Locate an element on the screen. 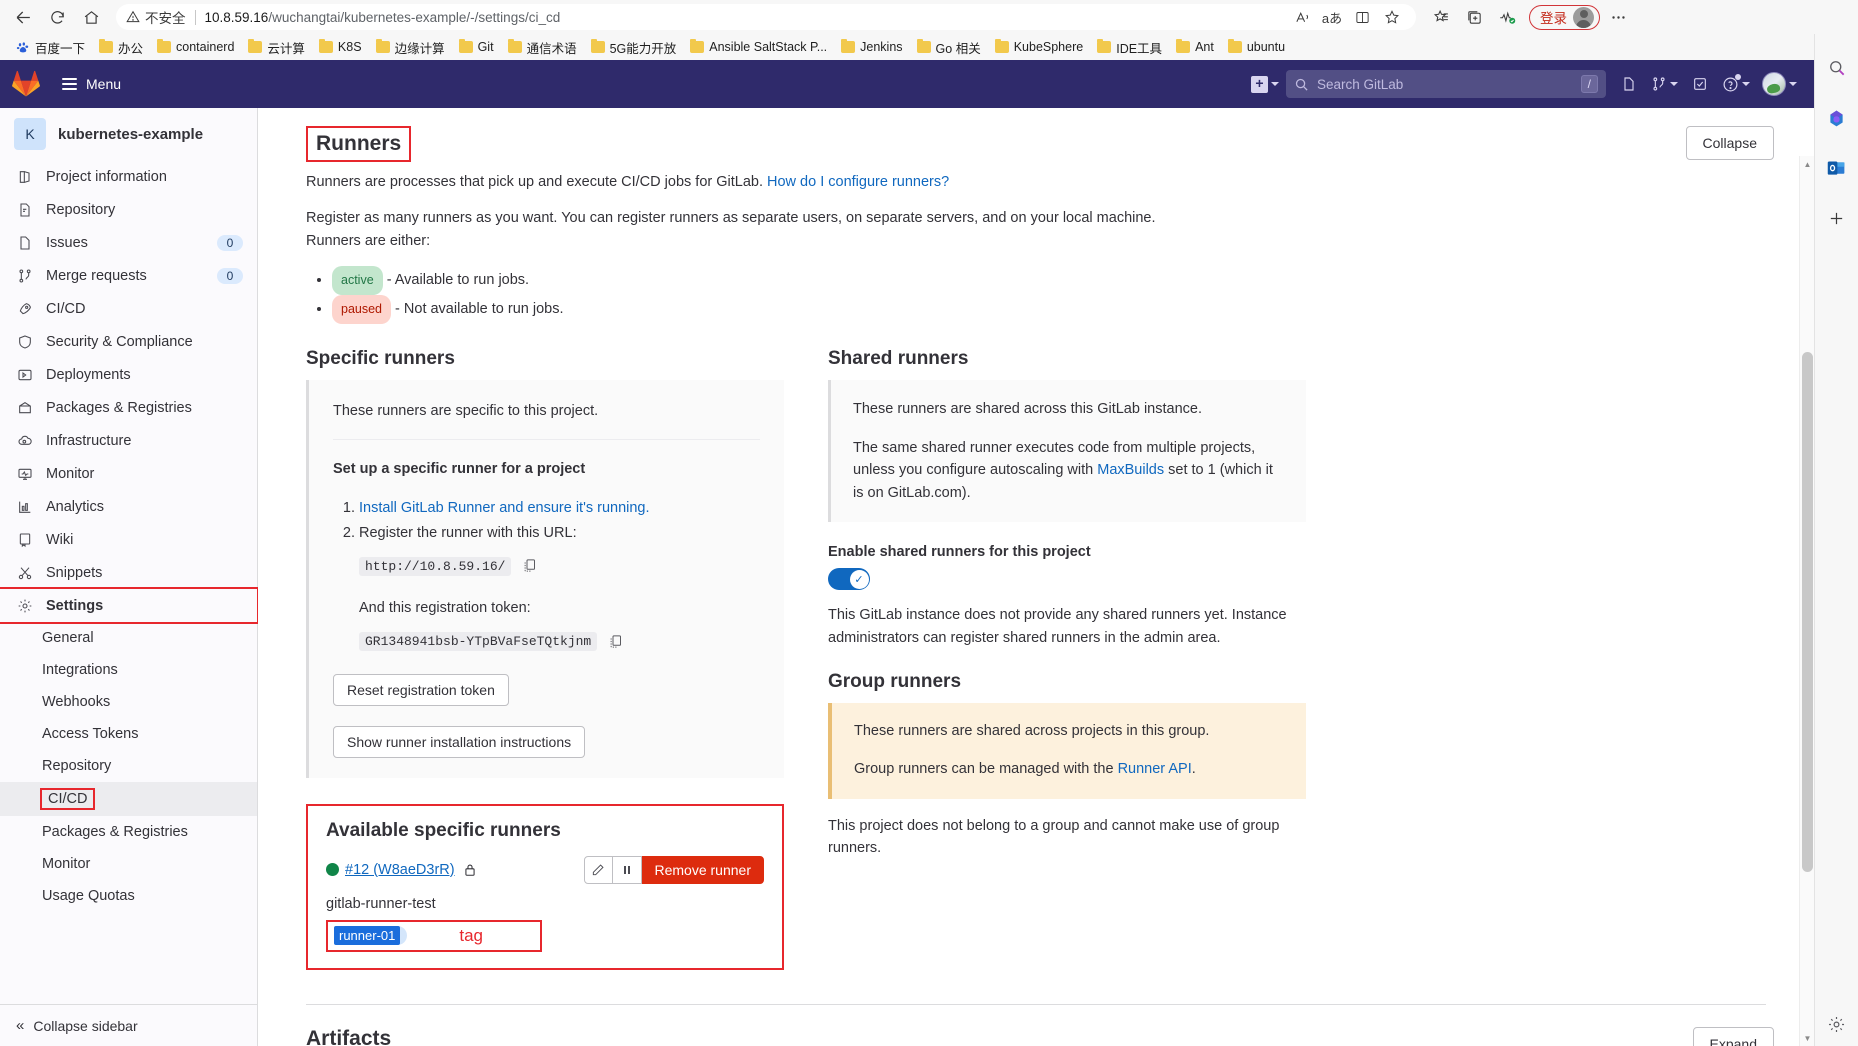 This screenshot has height=1046, width=1858. bookmark-item: Git is located at coordinates (476, 47).